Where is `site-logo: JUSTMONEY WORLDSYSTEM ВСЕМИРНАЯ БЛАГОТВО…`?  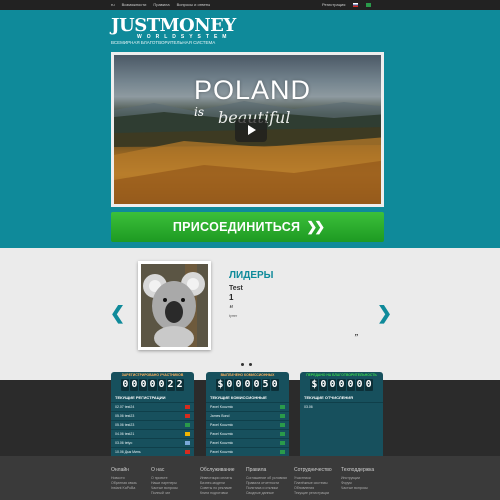
site-logo: JUSTMONEY WORLDSYSTEM ВСЕМИРНАЯ БЛАГОТВО… is located at coordinates (173, 31).